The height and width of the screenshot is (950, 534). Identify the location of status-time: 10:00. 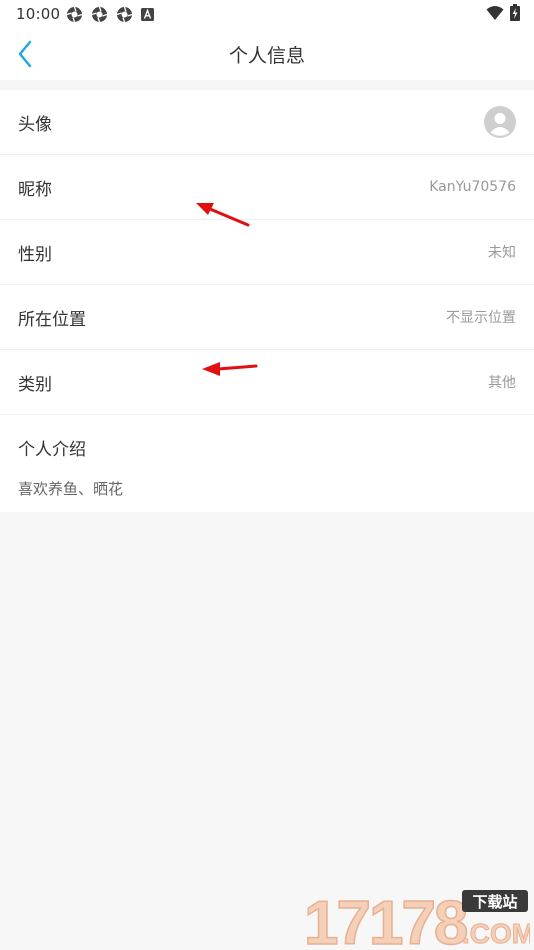
(38, 14).